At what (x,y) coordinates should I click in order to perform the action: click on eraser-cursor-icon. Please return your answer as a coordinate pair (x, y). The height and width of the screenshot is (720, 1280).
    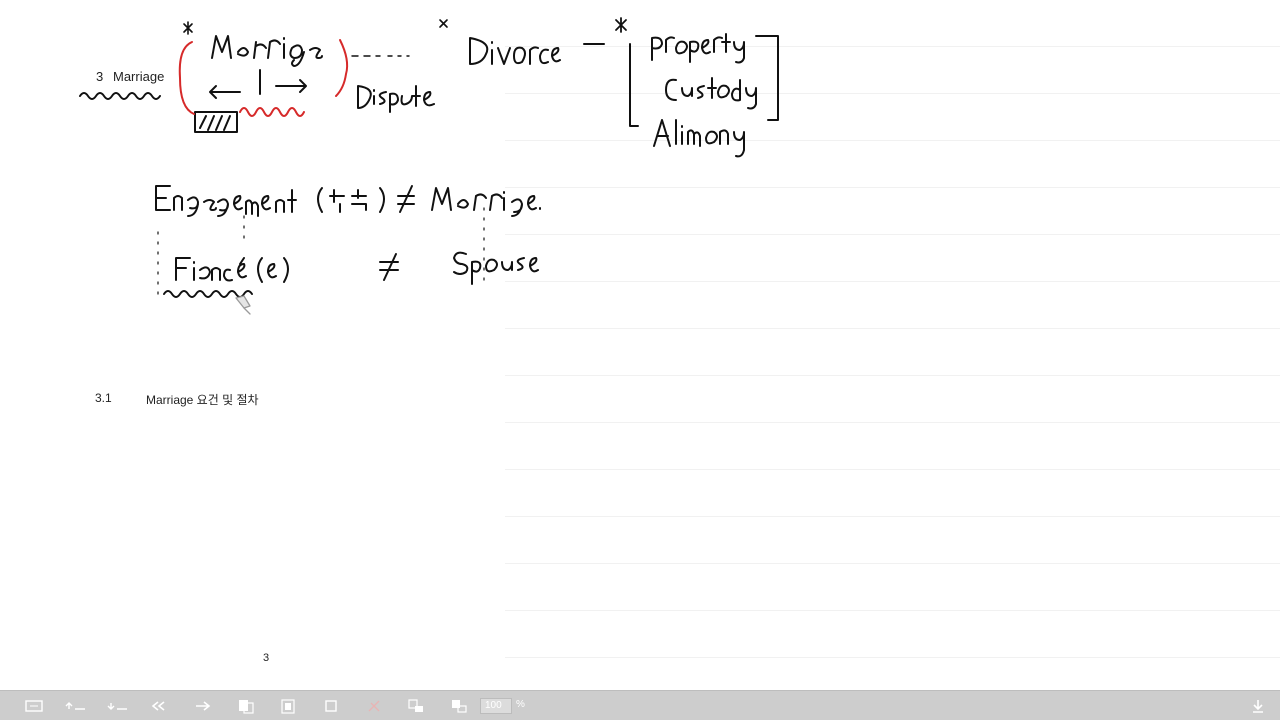
    Looking at the image, I should click on (243, 305).